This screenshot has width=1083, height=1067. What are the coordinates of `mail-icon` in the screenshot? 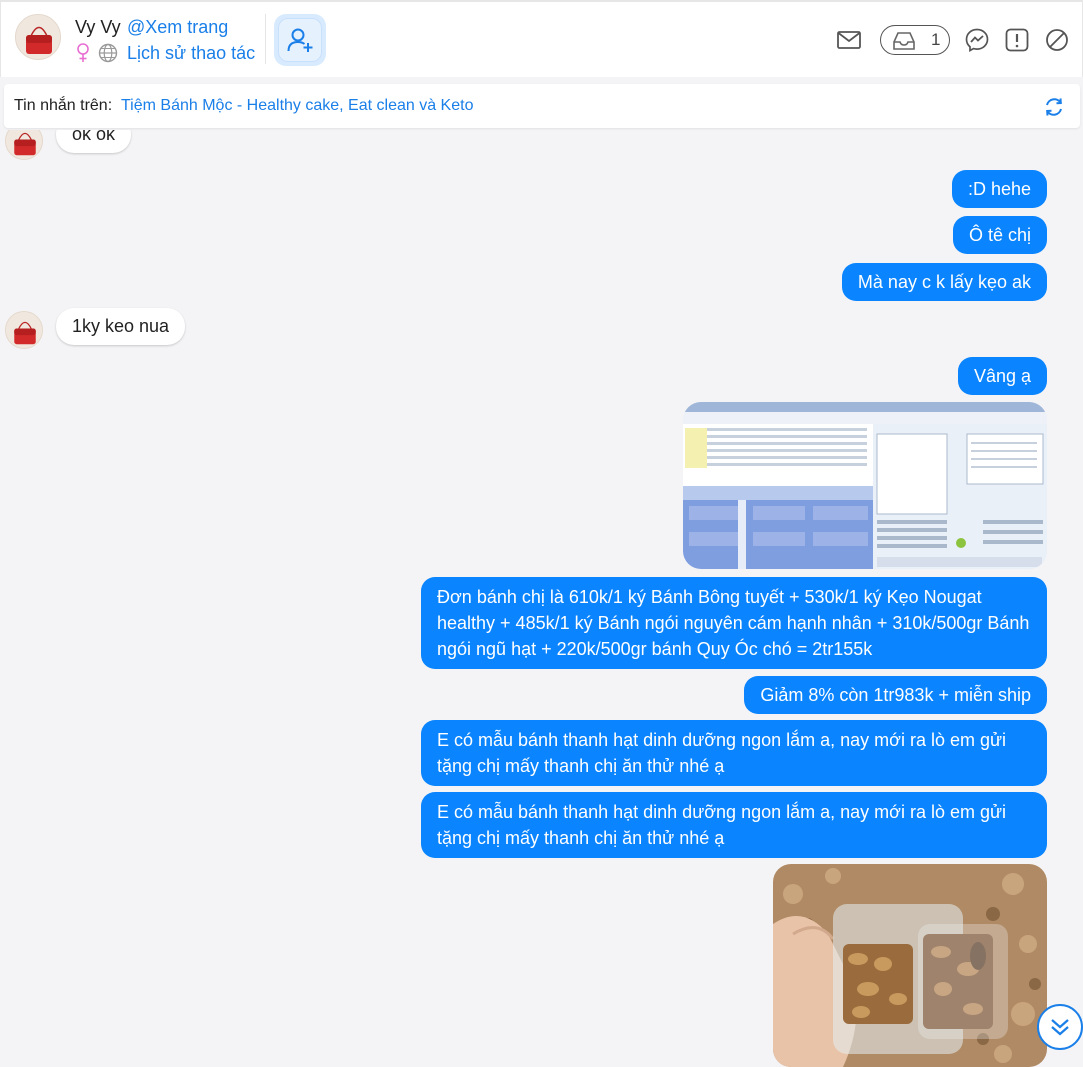 It's located at (849, 40).